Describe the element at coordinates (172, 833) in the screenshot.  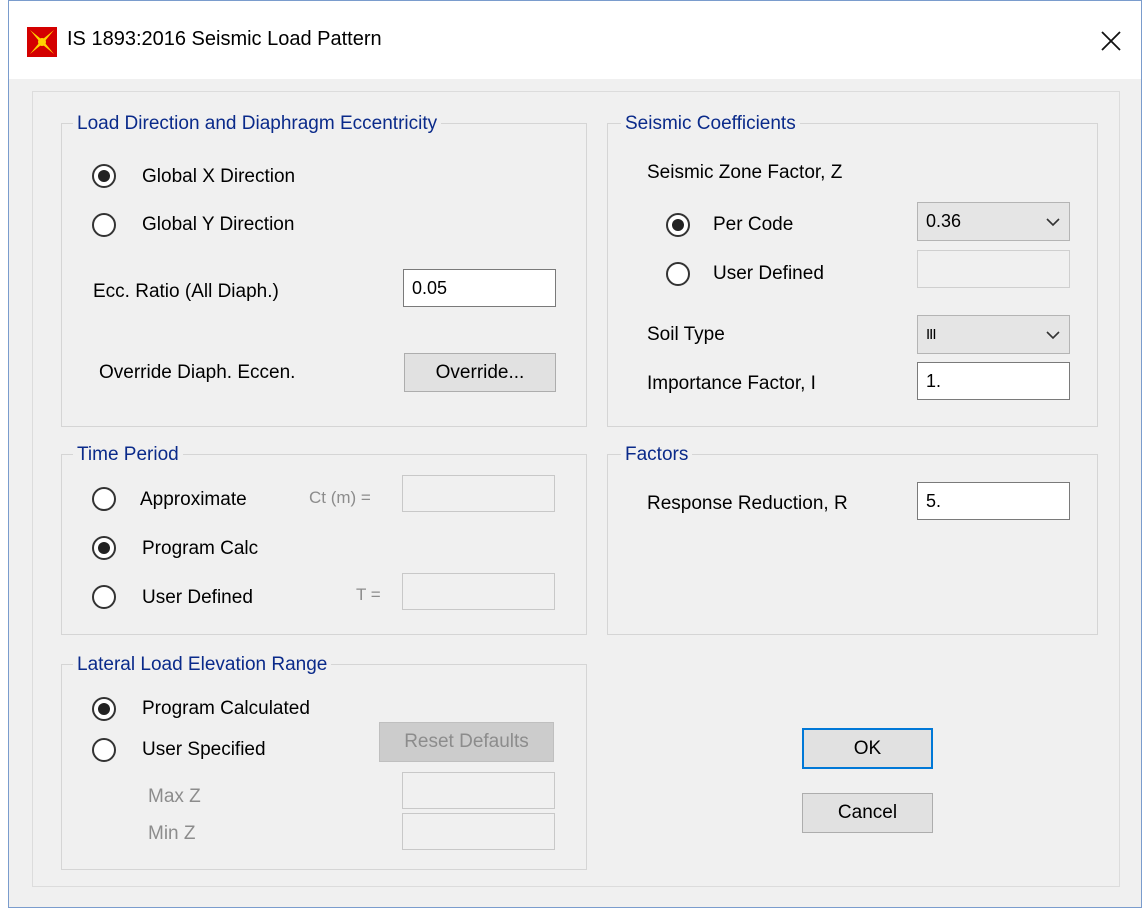
I see `min-z-label: Min Z` at that location.